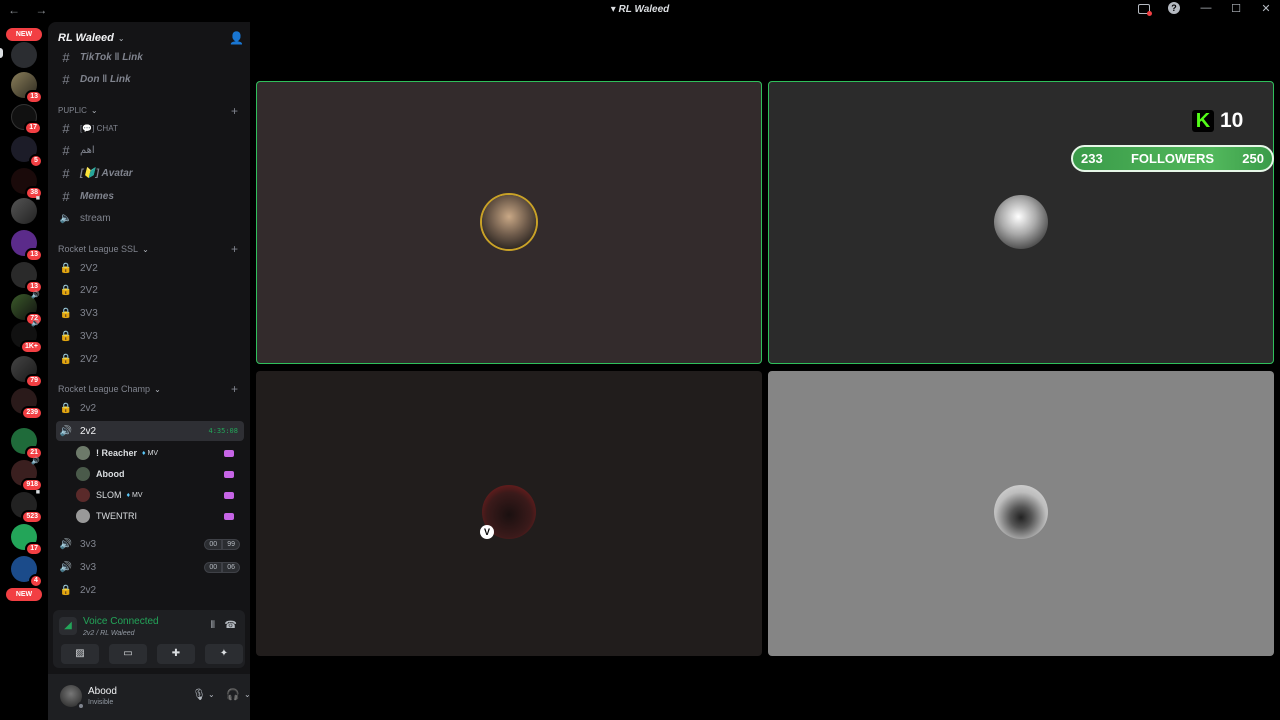  I want to click on channel-avatar: # [🔰] Avatar, so click(150, 173).